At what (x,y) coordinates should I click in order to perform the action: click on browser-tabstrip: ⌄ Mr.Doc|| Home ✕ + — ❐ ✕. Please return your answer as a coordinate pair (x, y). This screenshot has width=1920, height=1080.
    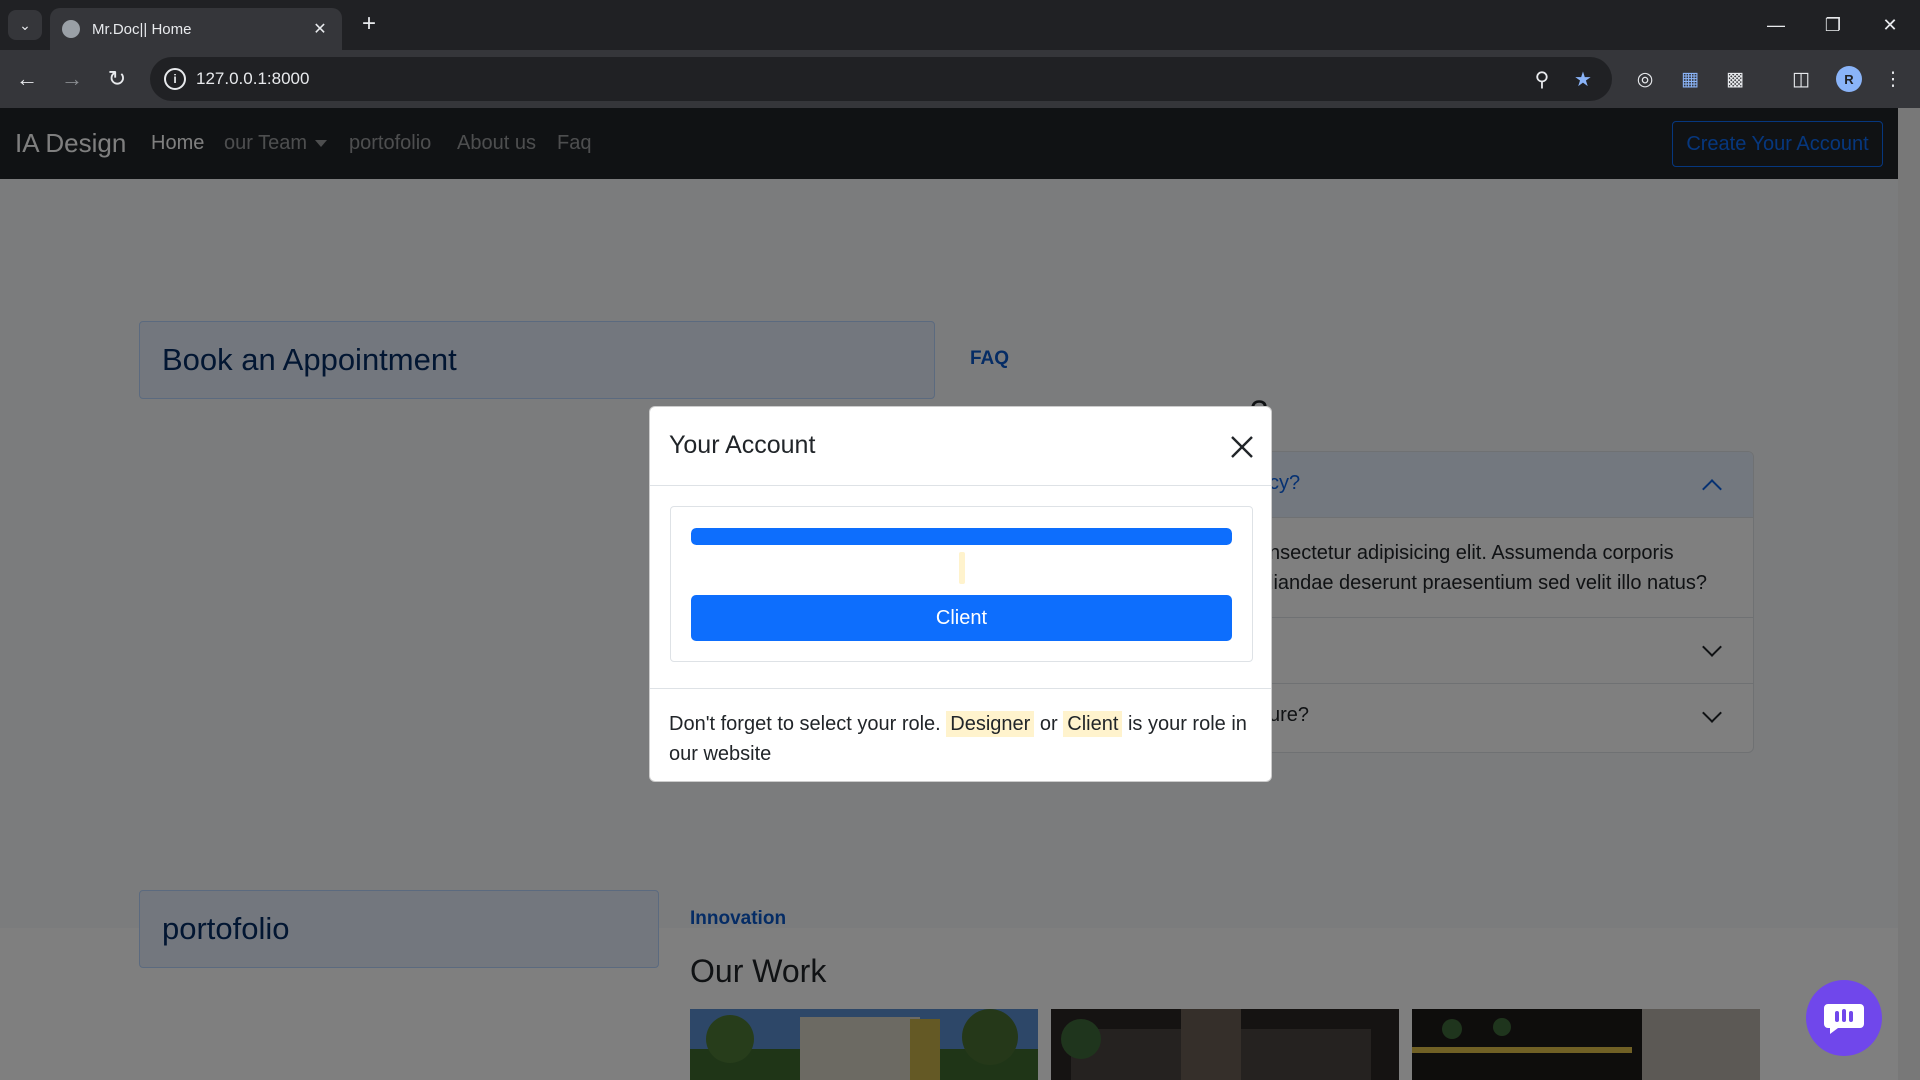
    Looking at the image, I should click on (960, 25).